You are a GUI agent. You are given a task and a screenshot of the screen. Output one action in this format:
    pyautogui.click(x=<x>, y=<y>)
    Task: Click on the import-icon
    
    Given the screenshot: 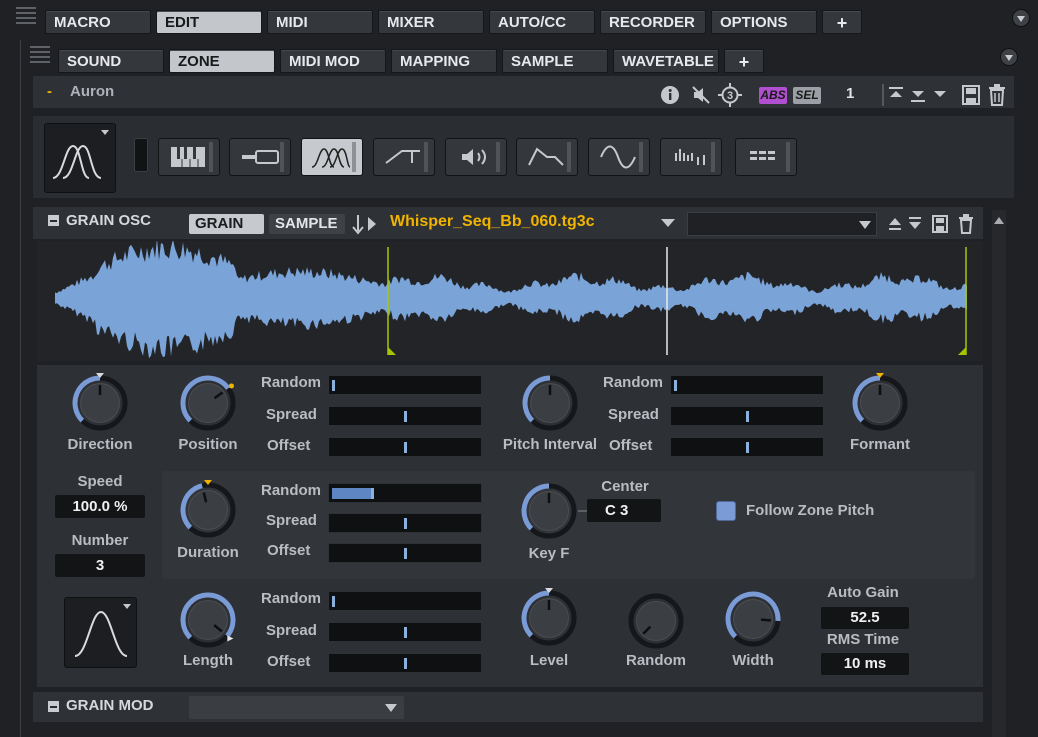 What is the action you would take?
    pyautogui.click(x=365, y=224)
    